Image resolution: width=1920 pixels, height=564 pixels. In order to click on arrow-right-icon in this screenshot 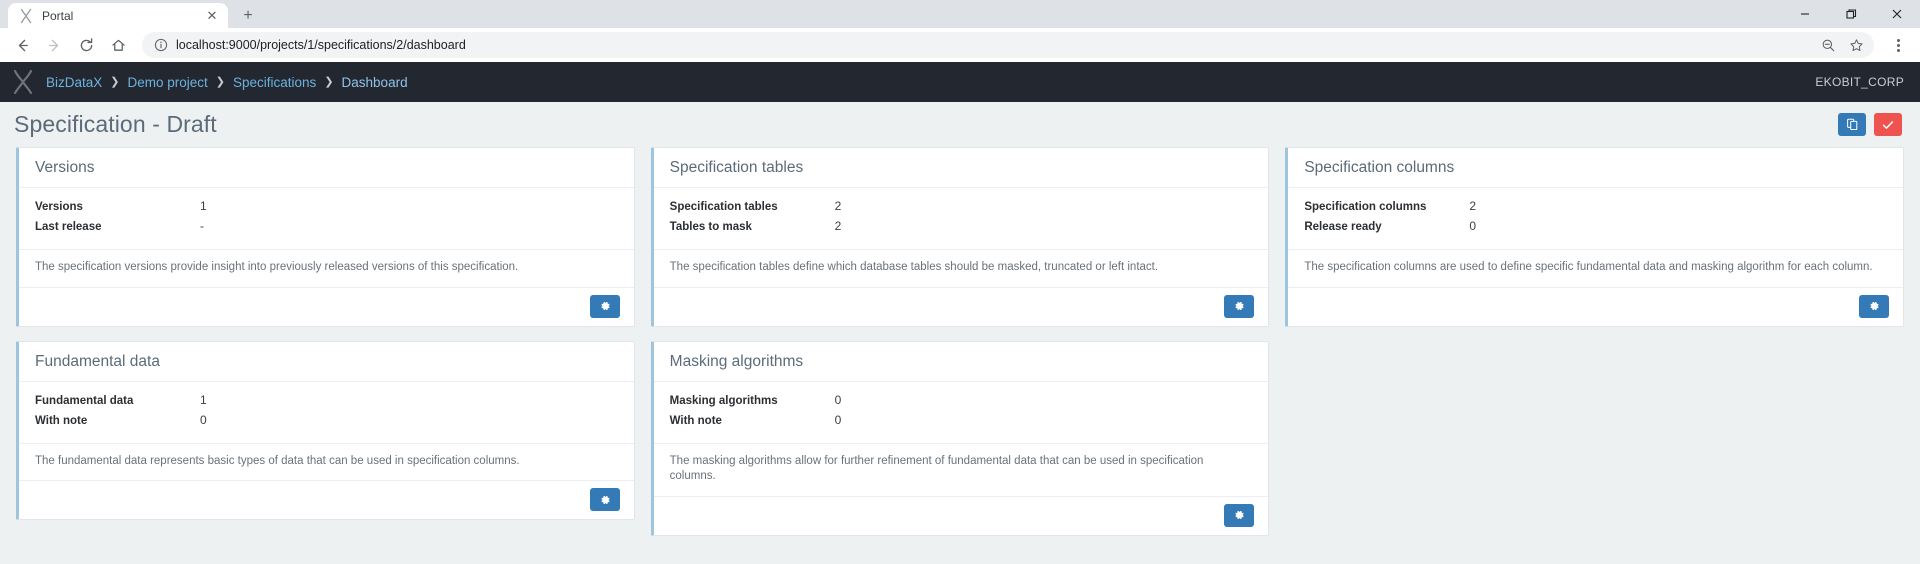, I will do `click(54, 45)`.